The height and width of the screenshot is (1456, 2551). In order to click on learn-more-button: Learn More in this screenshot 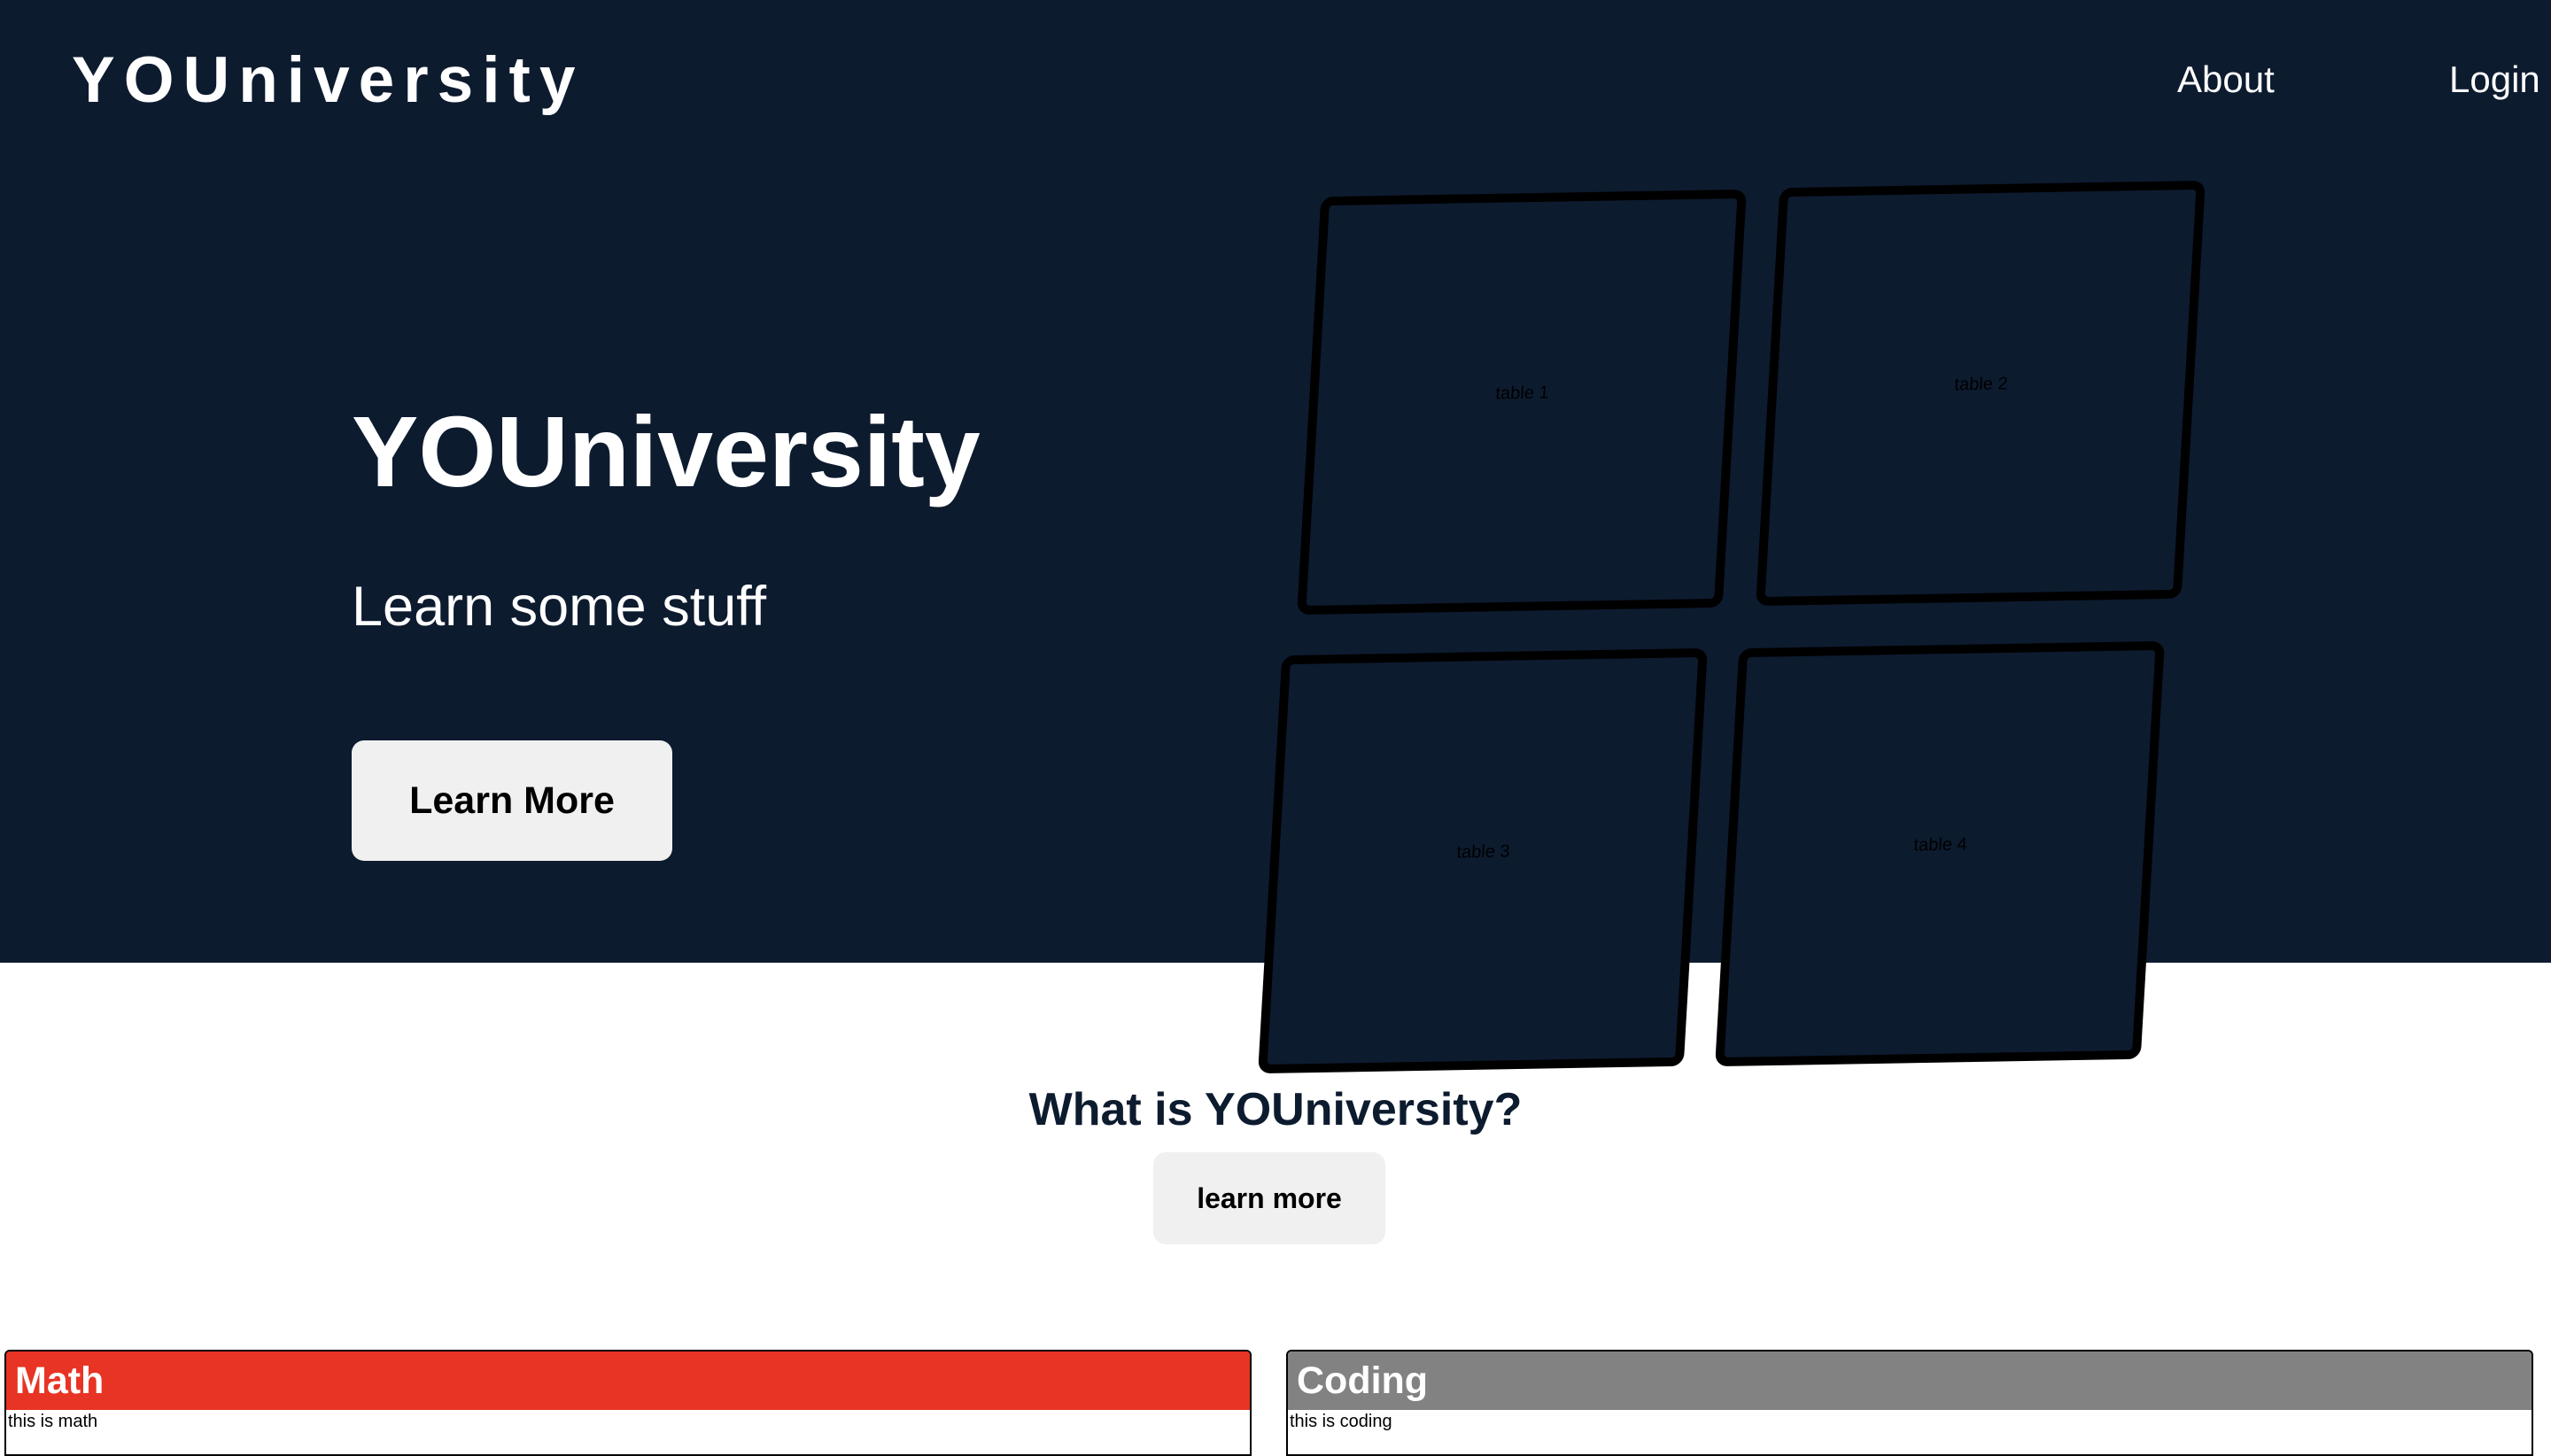, I will do `click(512, 800)`.